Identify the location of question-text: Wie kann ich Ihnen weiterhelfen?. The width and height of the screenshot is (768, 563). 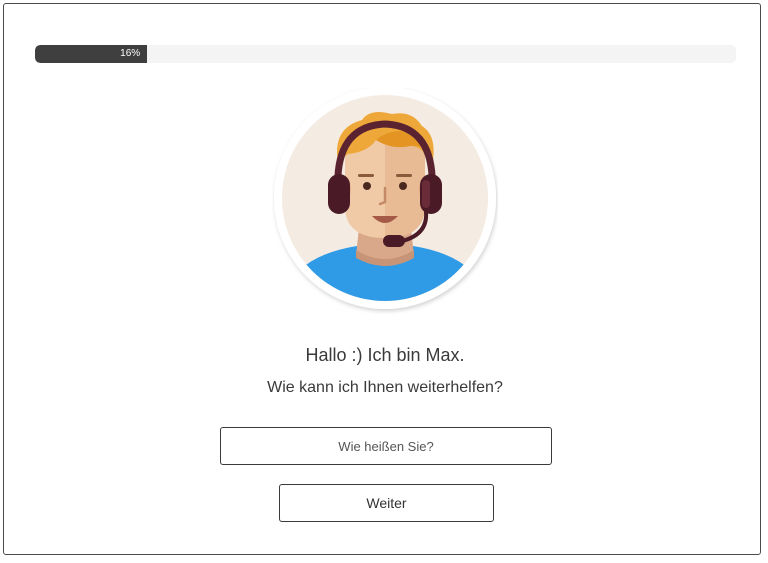
(385, 387).